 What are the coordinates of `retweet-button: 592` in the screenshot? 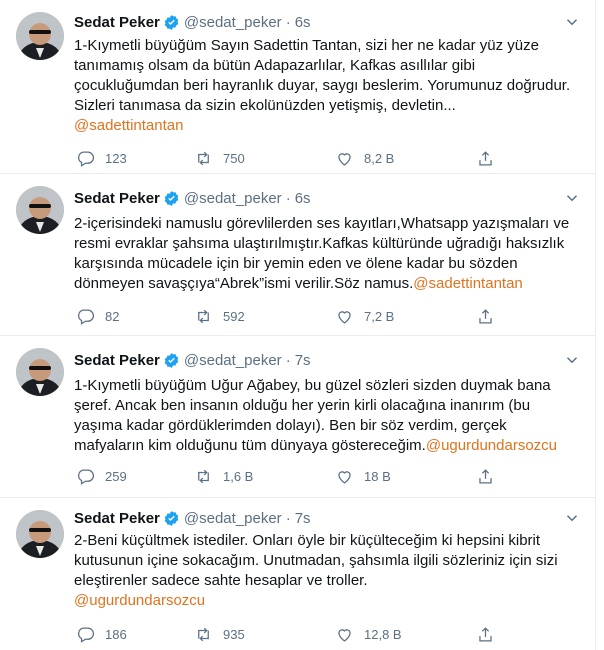 It's located at (219, 316).